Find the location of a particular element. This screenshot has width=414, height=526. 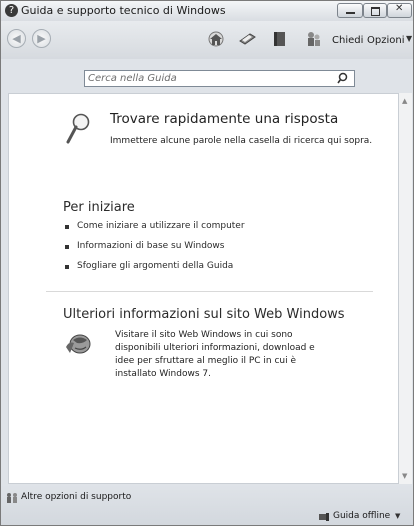

magnifier-icon is located at coordinates (78, 128).